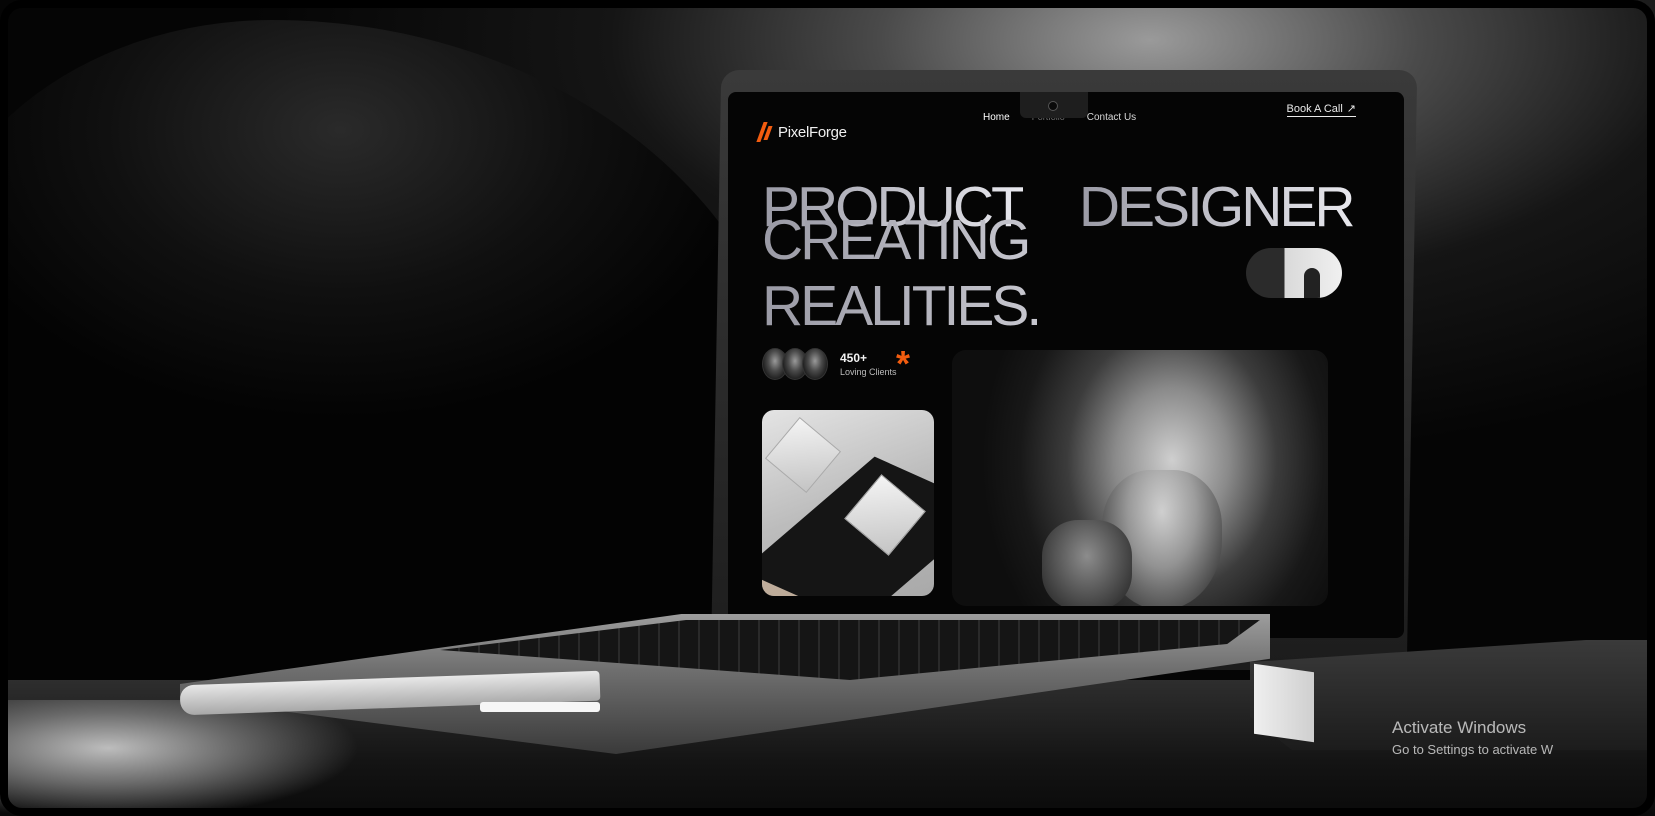 The width and height of the screenshot is (1655, 816). I want to click on hero-heading: PRODUCT DESIGNER CREATING REALITIES., so click(1059, 256).